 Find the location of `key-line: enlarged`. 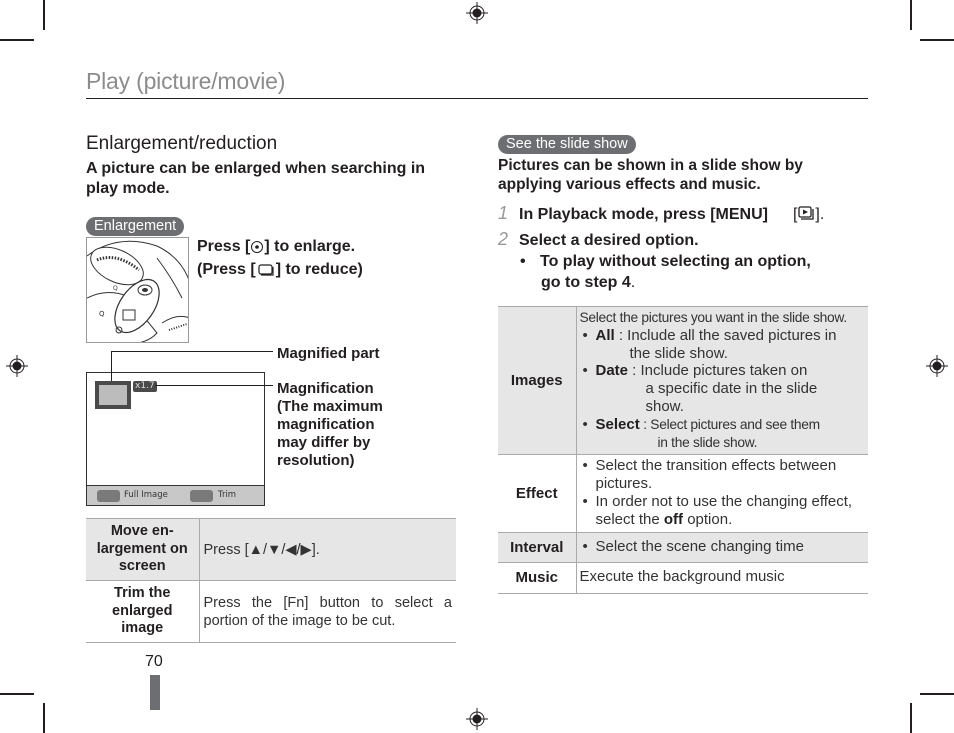

key-line: enlarged is located at coordinates (142, 610).